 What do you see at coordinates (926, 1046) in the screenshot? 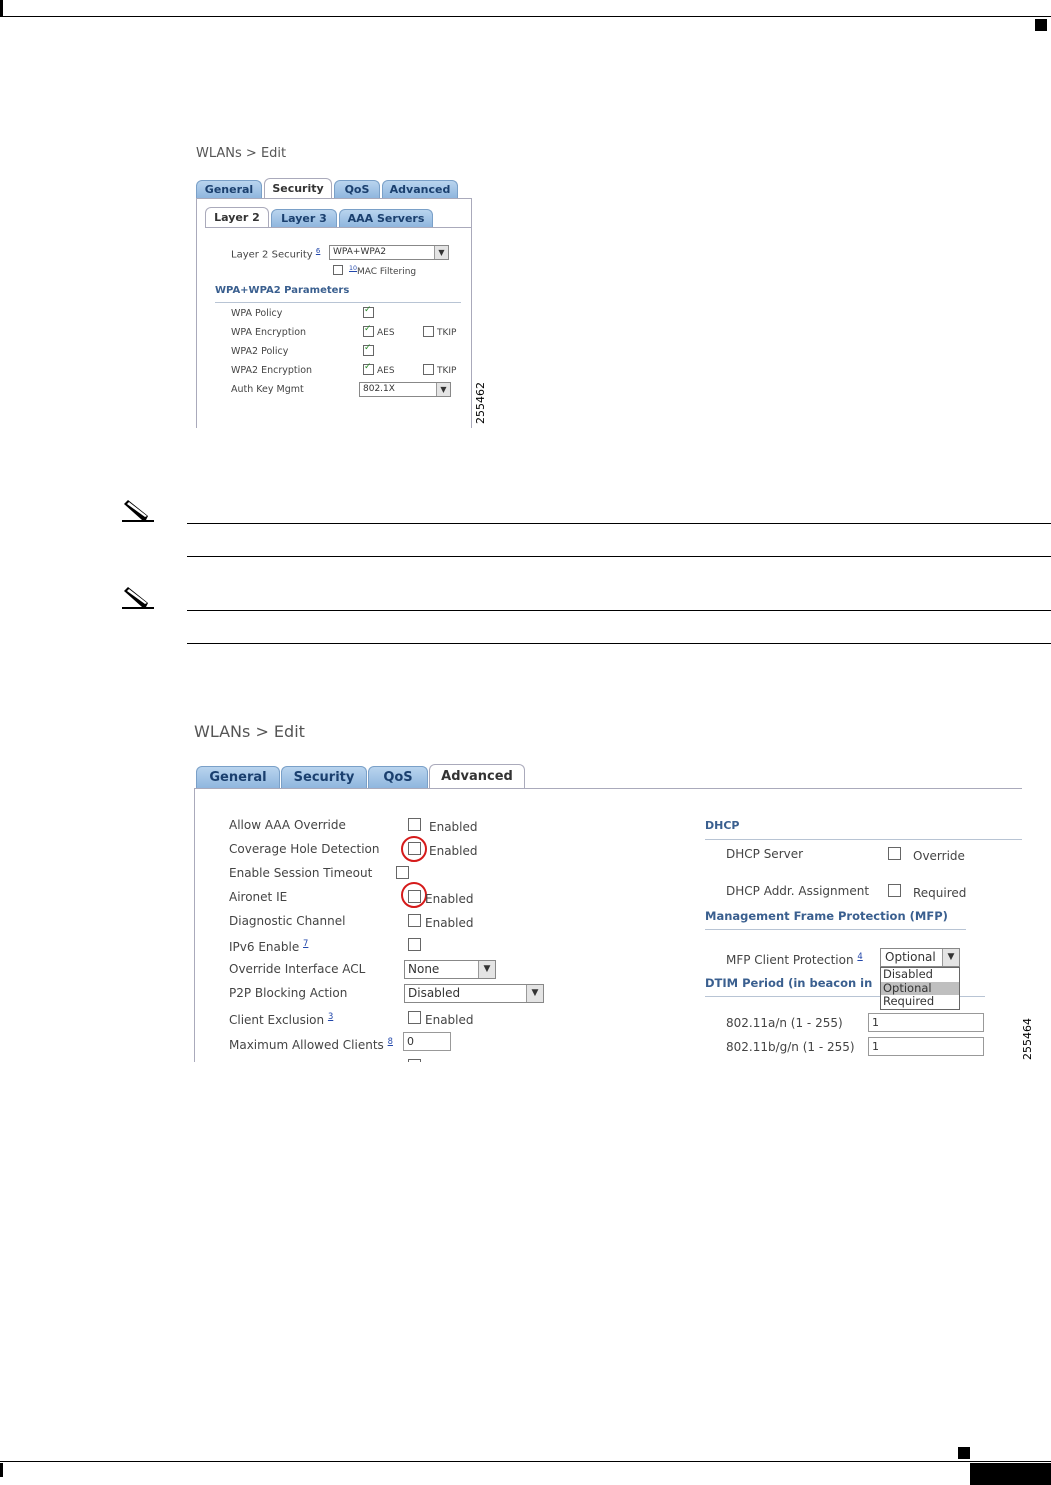
I see `dtim-bg-input: 1` at bounding box center [926, 1046].